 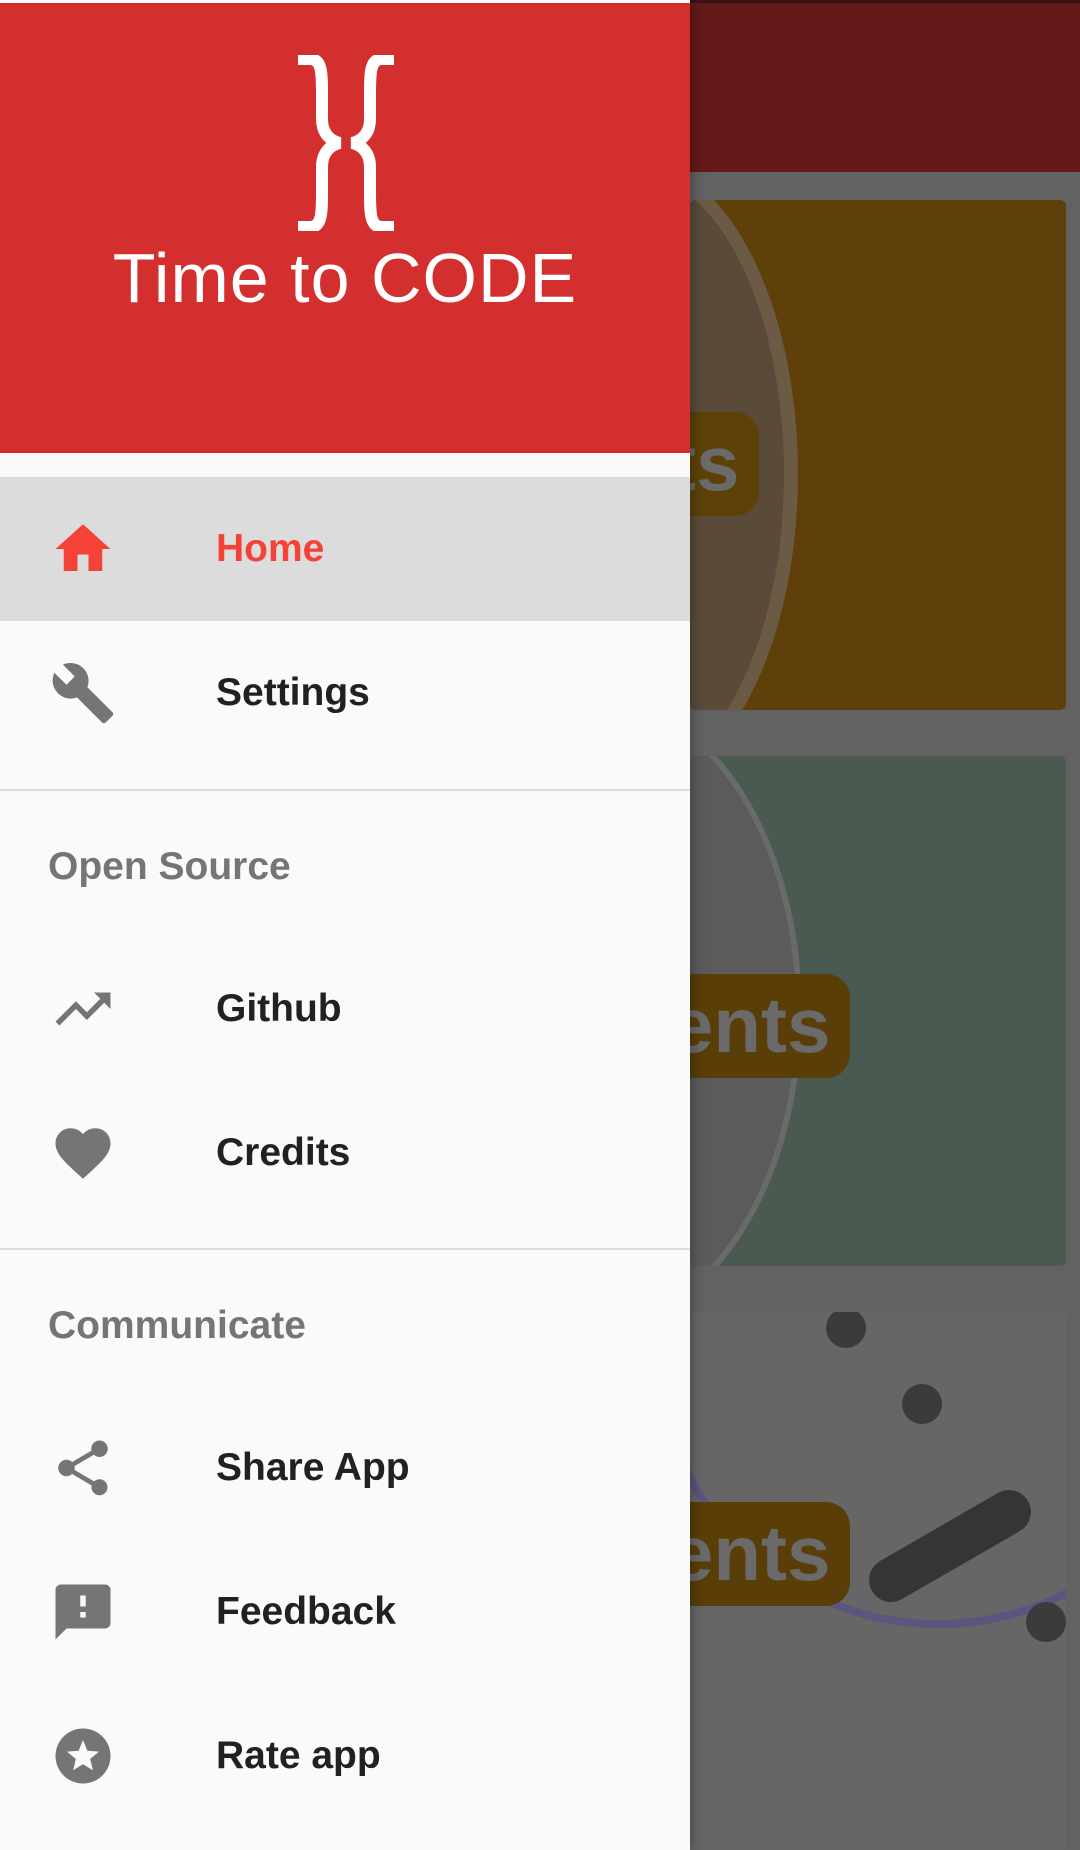 What do you see at coordinates (345, 549) in the screenshot?
I see `nav-item-home: Home` at bounding box center [345, 549].